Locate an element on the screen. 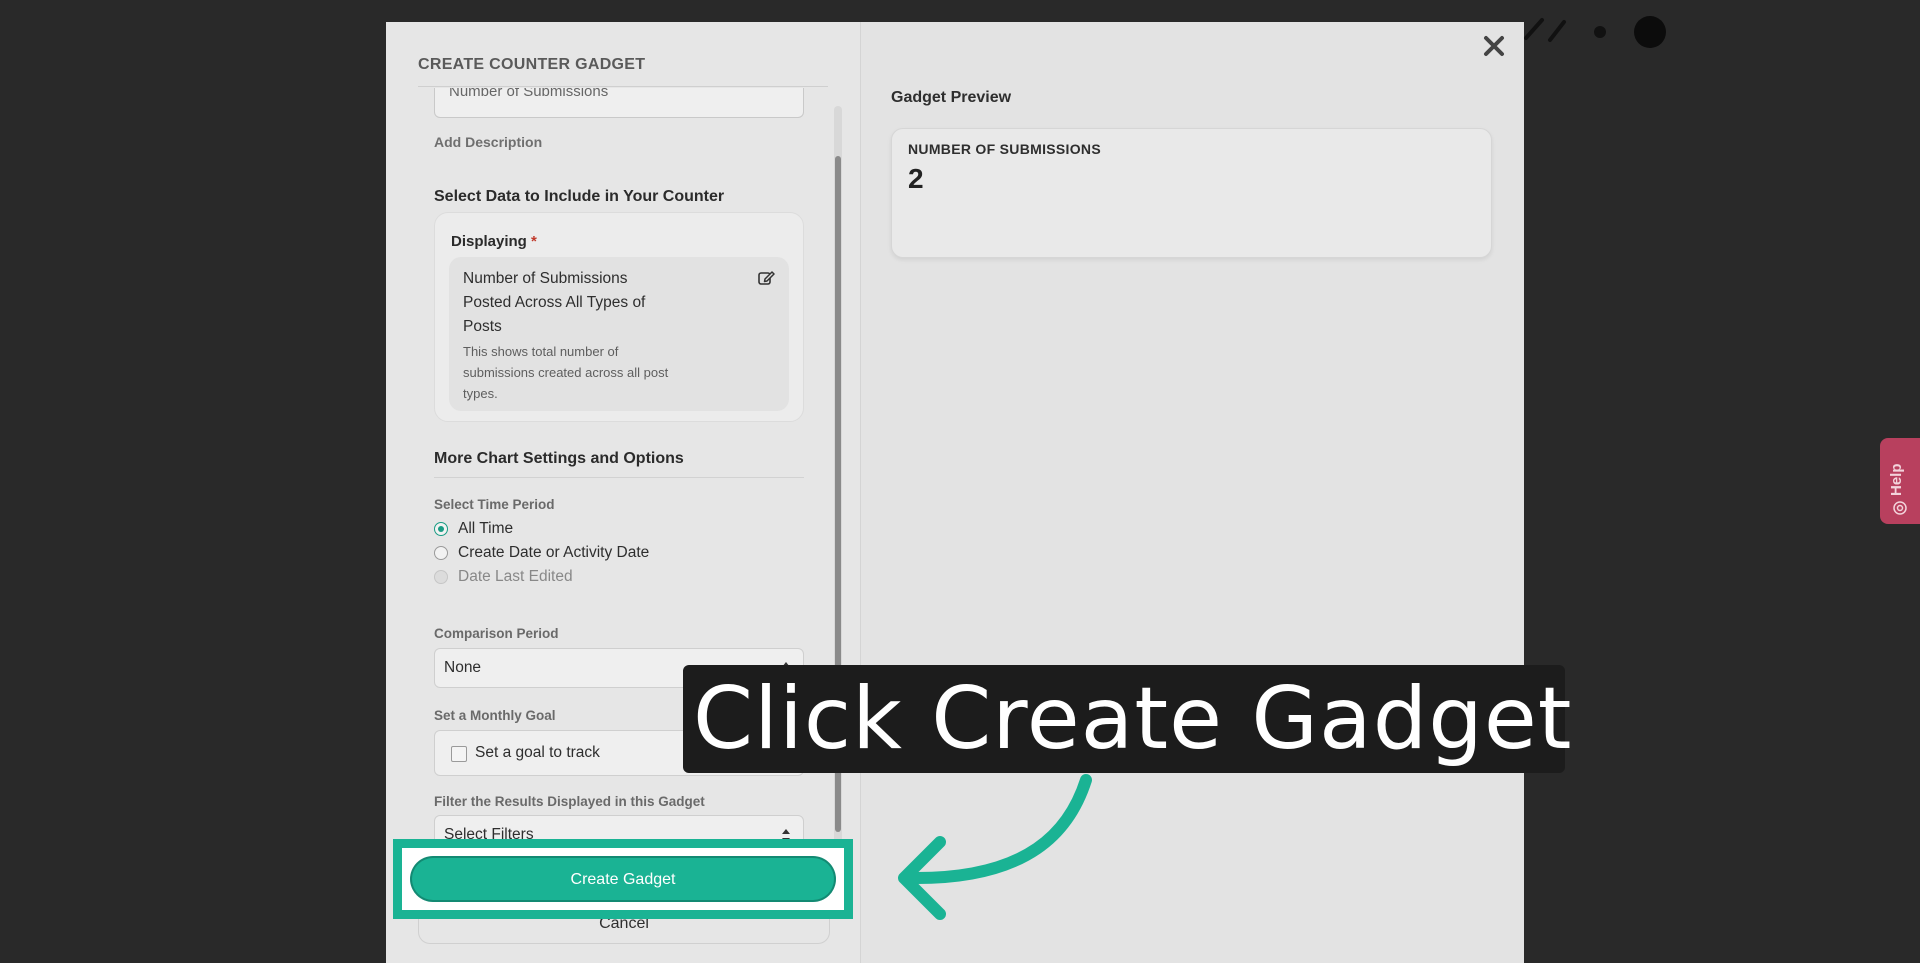  create-gadget-highlight: Create Gadget is located at coordinates (623, 879).